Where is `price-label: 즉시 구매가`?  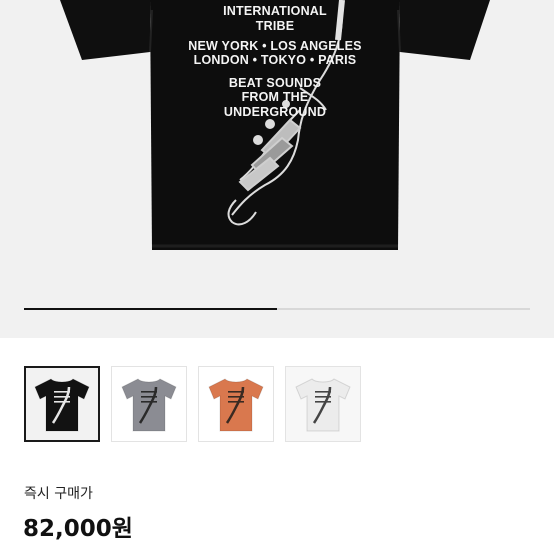
price-label: 즉시 구매가 is located at coordinates (58, 494).